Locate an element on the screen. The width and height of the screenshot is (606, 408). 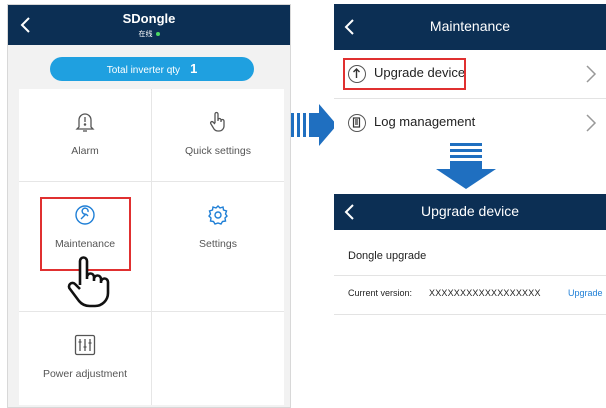
tile-alarm: Alarm is located at coordinates (85, 134).